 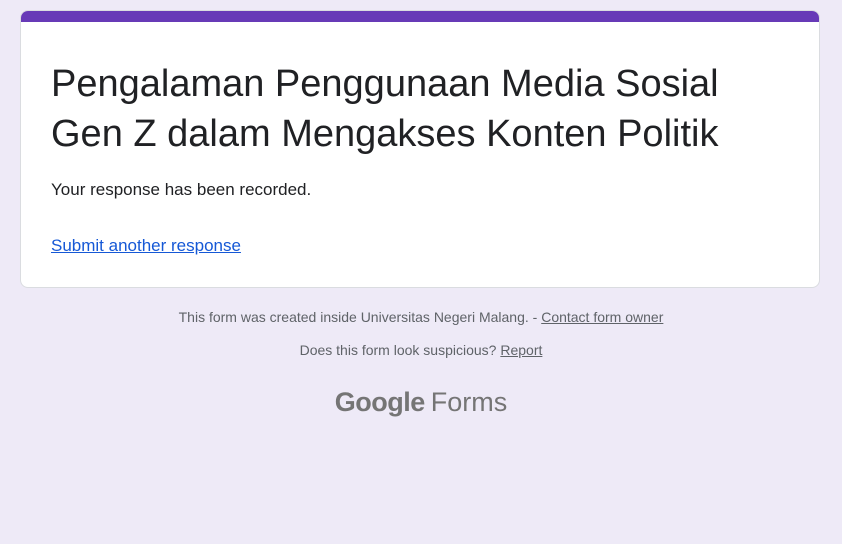 What do you see at coordinates (181, 189) in the screenshot?
I see `confirmation-message: Your response has been recorded.` at bounding box center [181, 189].